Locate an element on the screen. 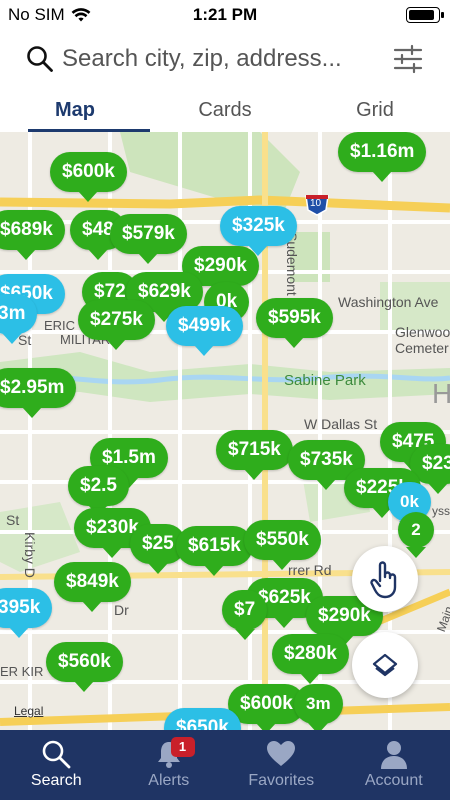 The image size is (450, 800). price-pin: 395k is located at coordinates (26, 613).